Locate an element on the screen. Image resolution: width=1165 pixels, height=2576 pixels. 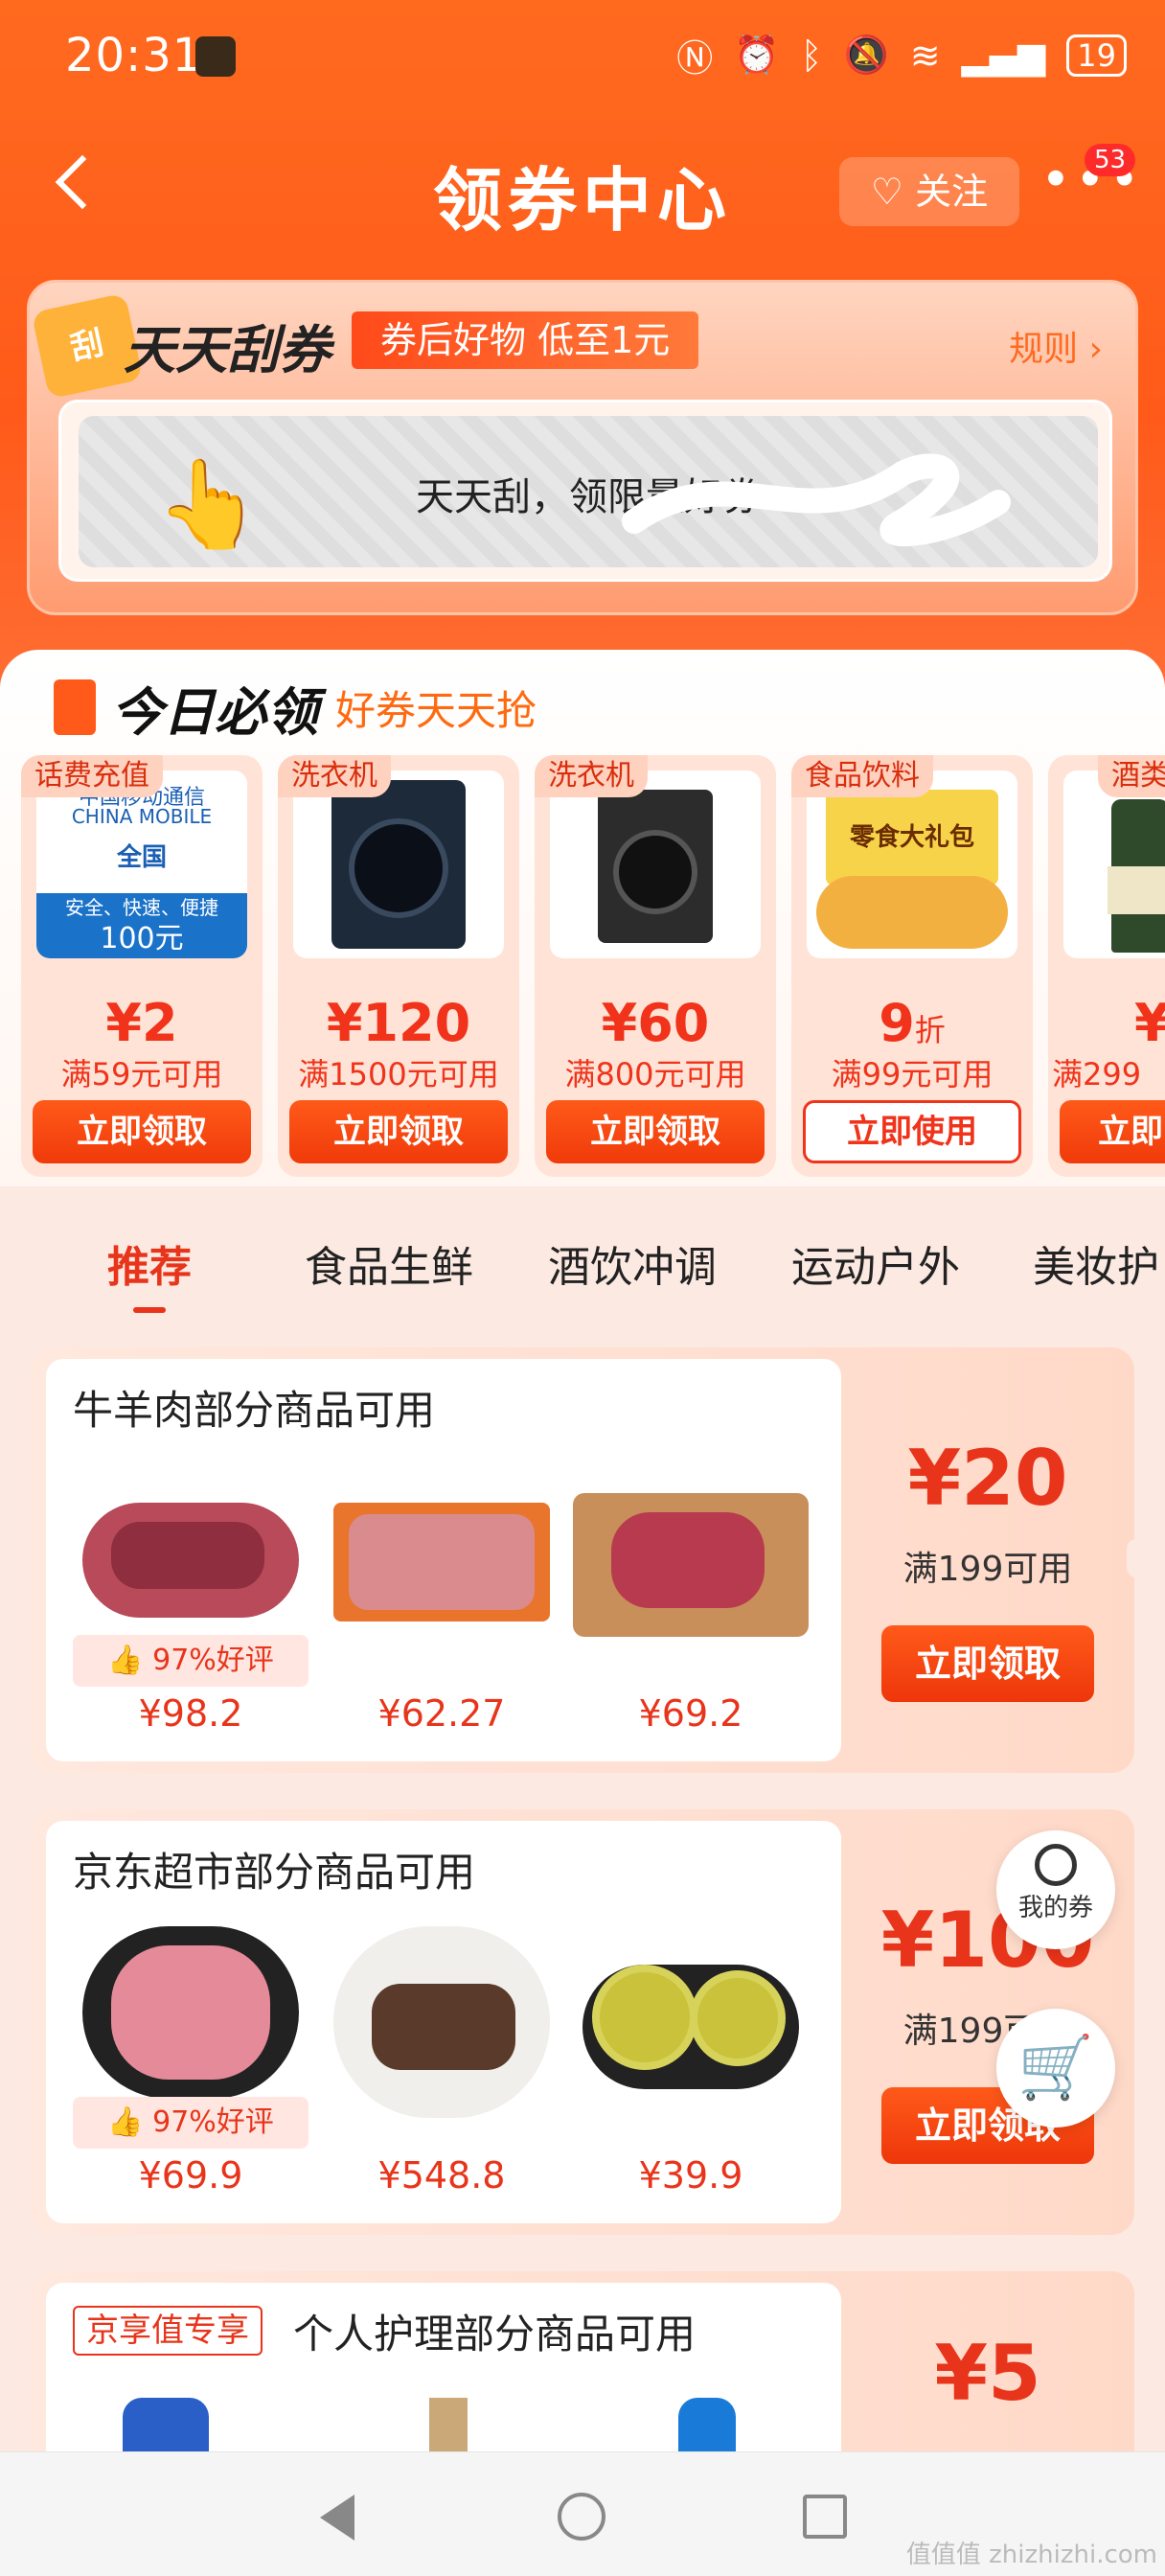
today-header: 今日必领 好券天天抢 is located at coordinates (295, 707).